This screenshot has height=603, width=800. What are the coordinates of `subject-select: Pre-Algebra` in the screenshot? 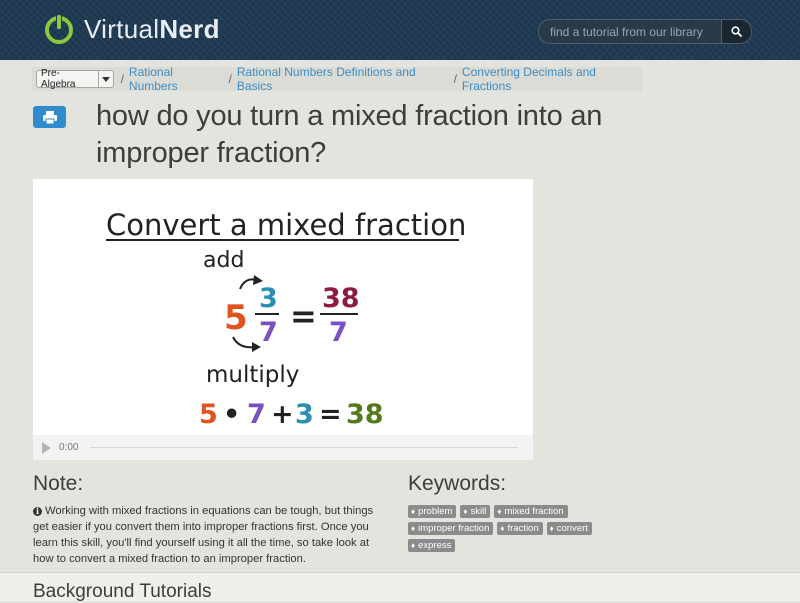 It's located at (75, 79).